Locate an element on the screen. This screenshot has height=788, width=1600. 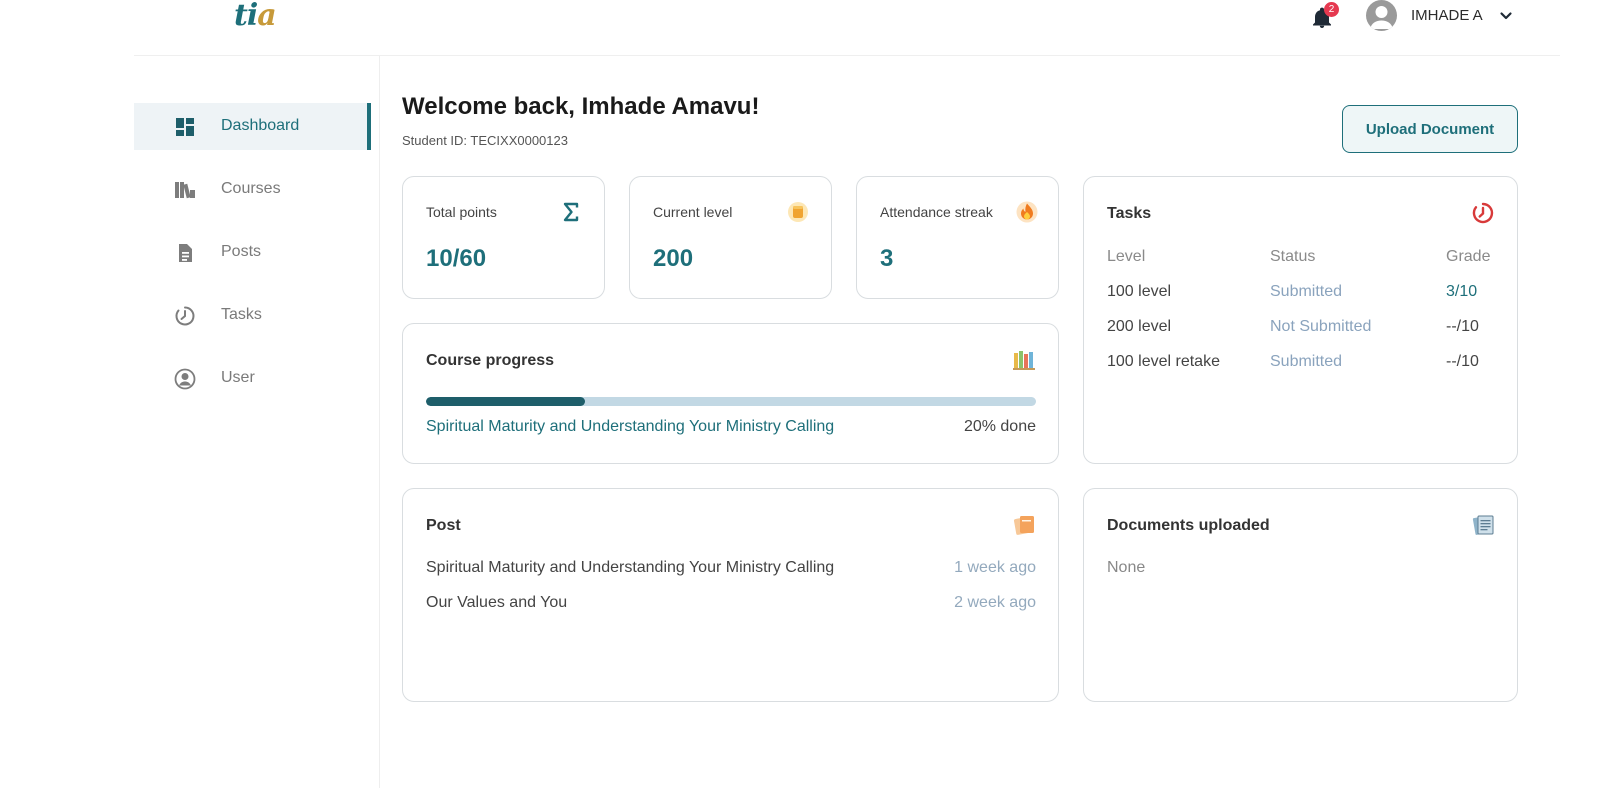
sidebar-item-dashboard: Dashboard is located at coordinates (252, 126).